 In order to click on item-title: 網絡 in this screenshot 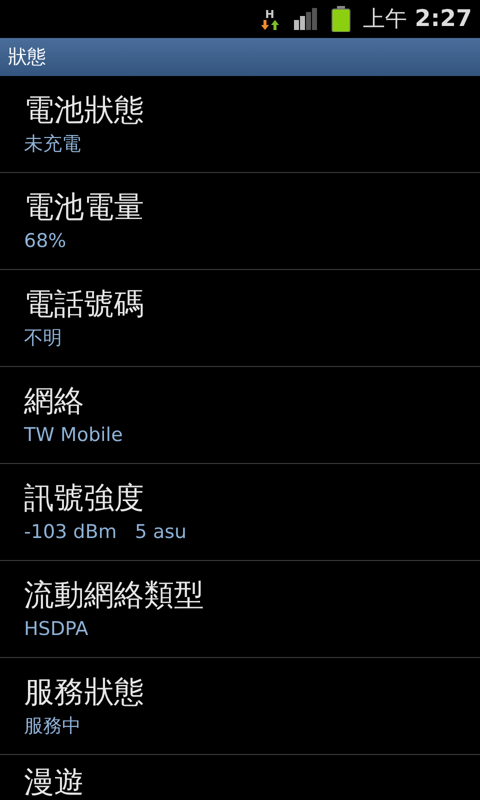, I will do `click(54, 402)`.